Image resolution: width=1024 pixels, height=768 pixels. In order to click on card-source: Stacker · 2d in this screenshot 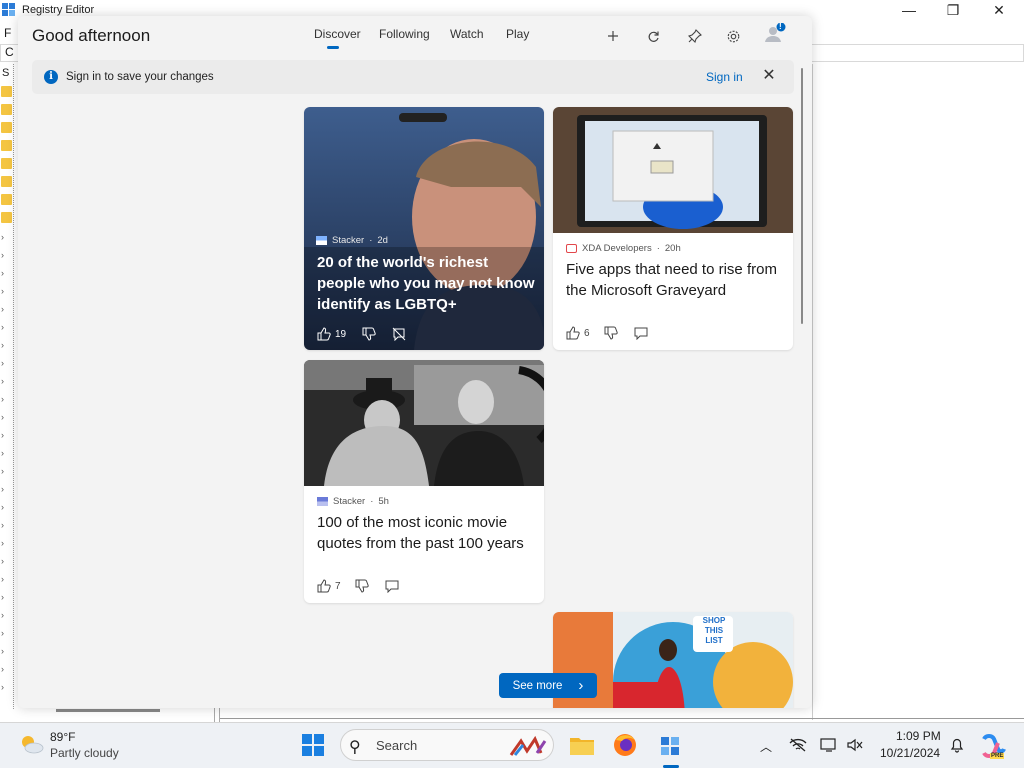, I will do `click(352, 240)`.